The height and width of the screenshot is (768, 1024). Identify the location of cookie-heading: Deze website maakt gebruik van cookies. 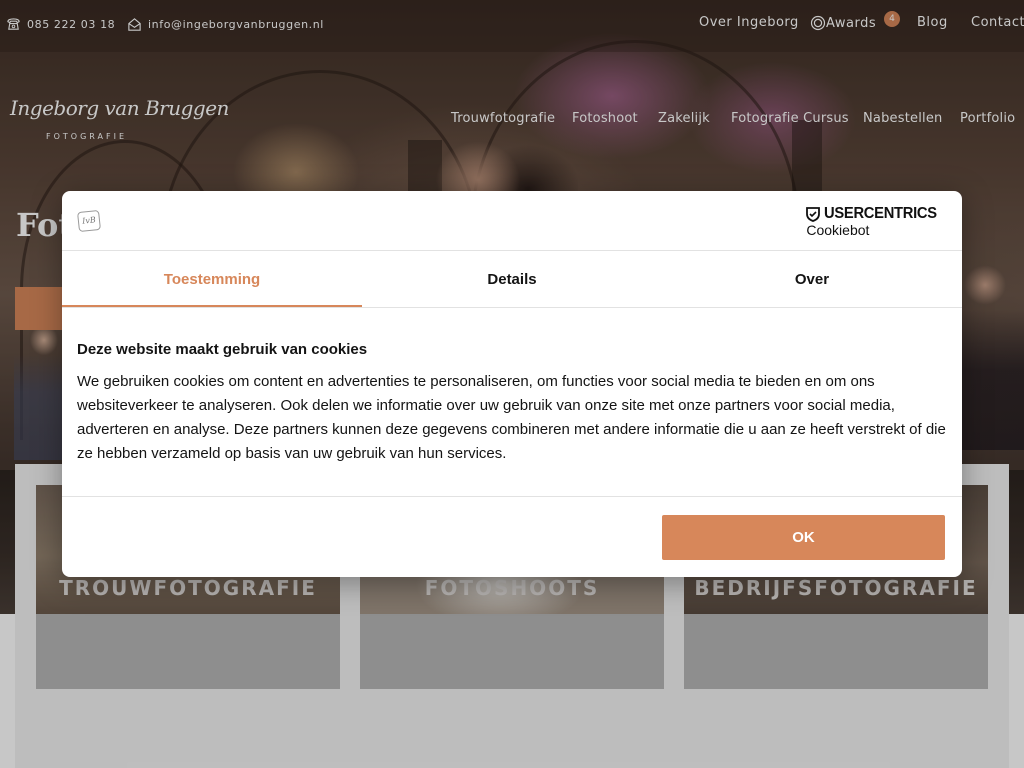
(222, 349).